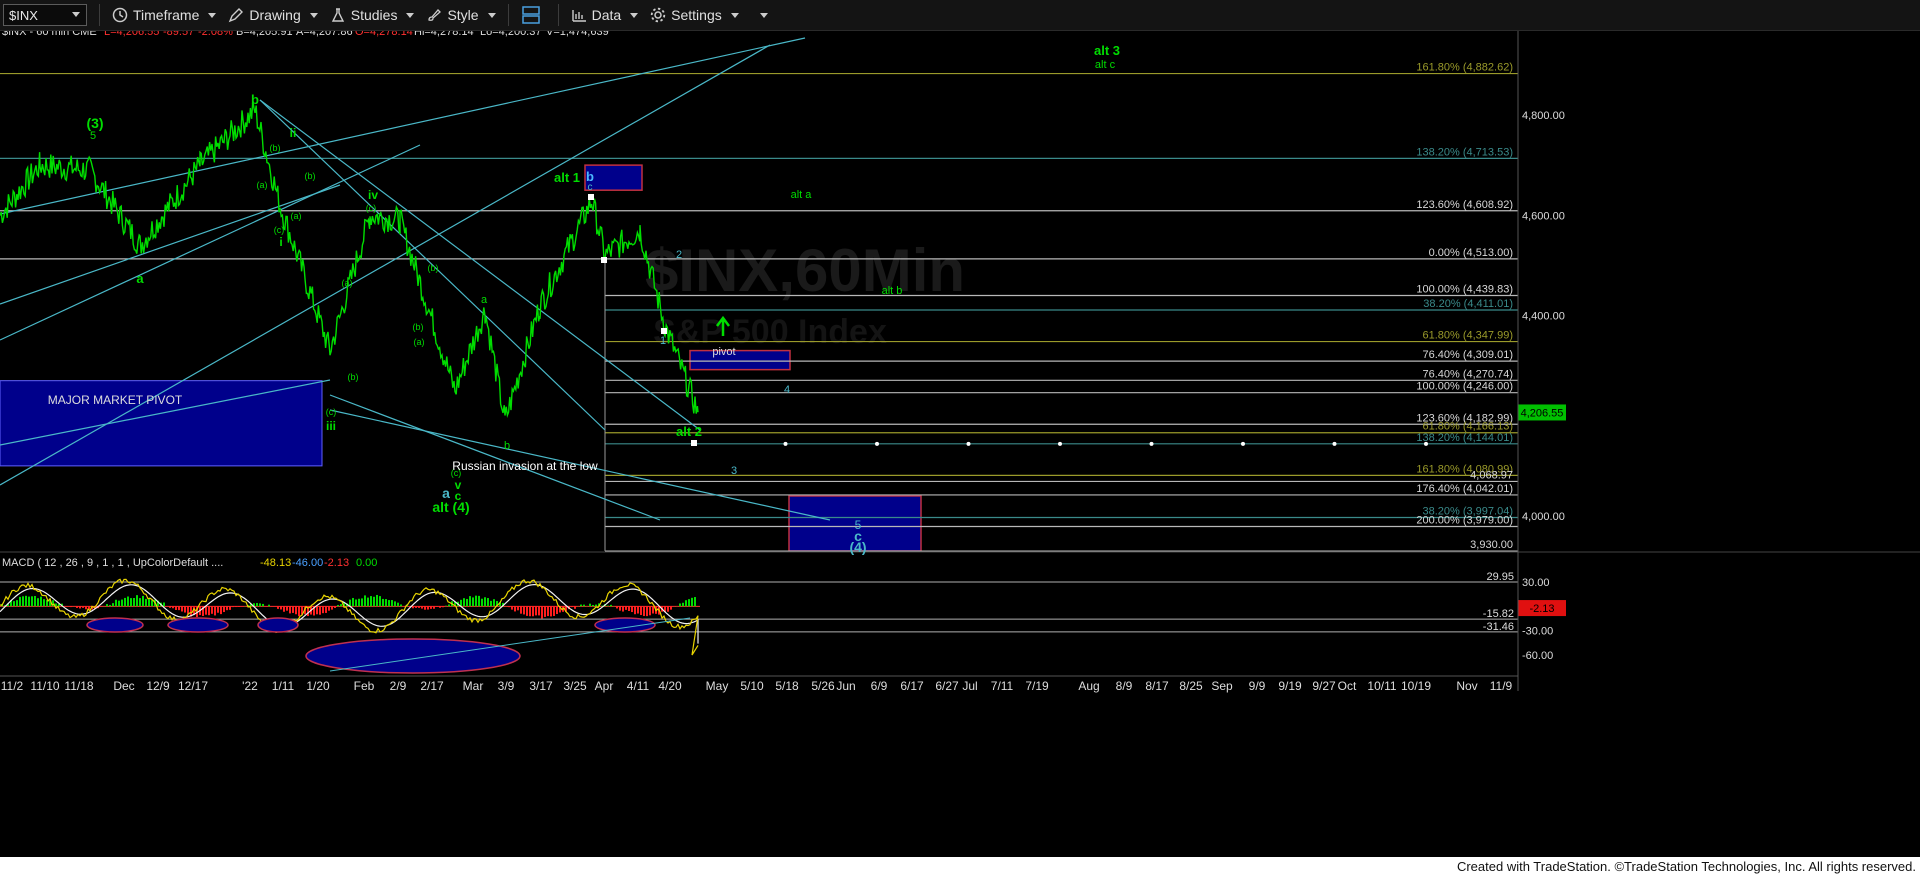 This screenshot has height=875, width=1920. What do you see at coordinates (93, 136) in the screenshot?
I see `wave-label: 5` at bounding box center [93, 136].